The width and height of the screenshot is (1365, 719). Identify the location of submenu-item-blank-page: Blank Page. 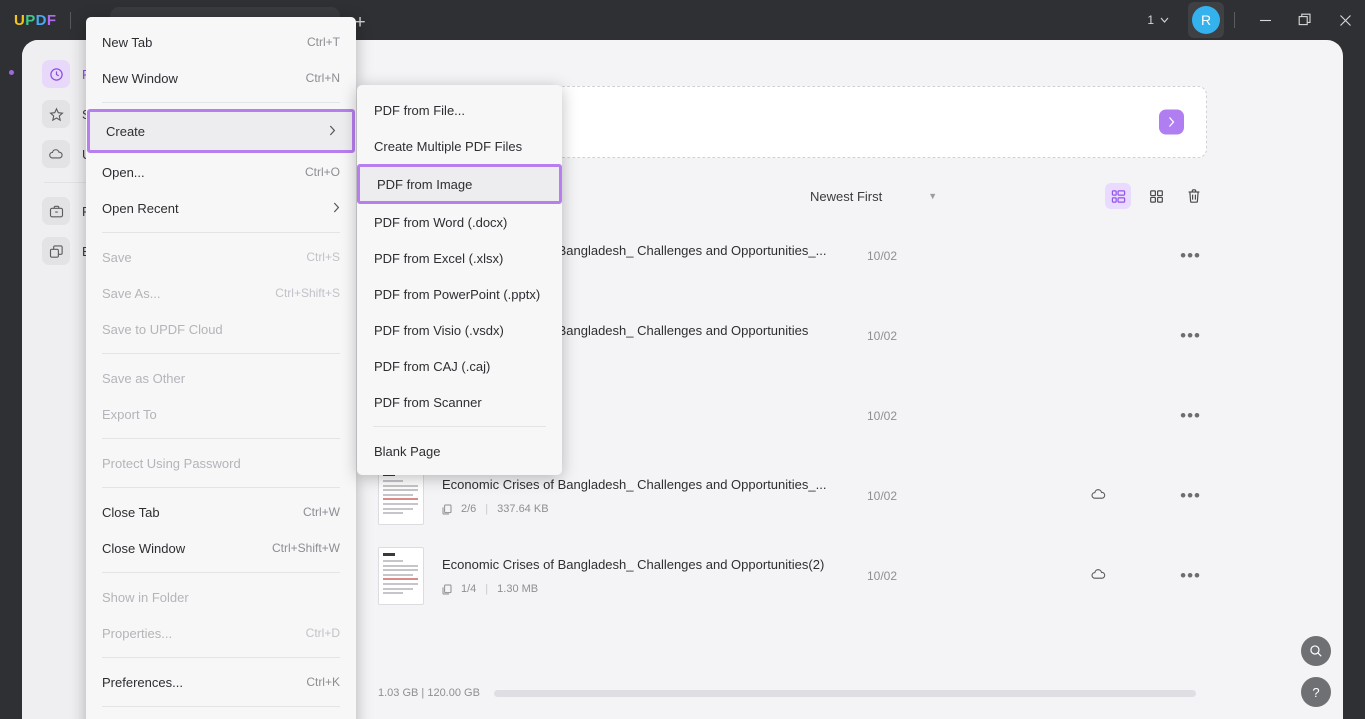
(459, 451).